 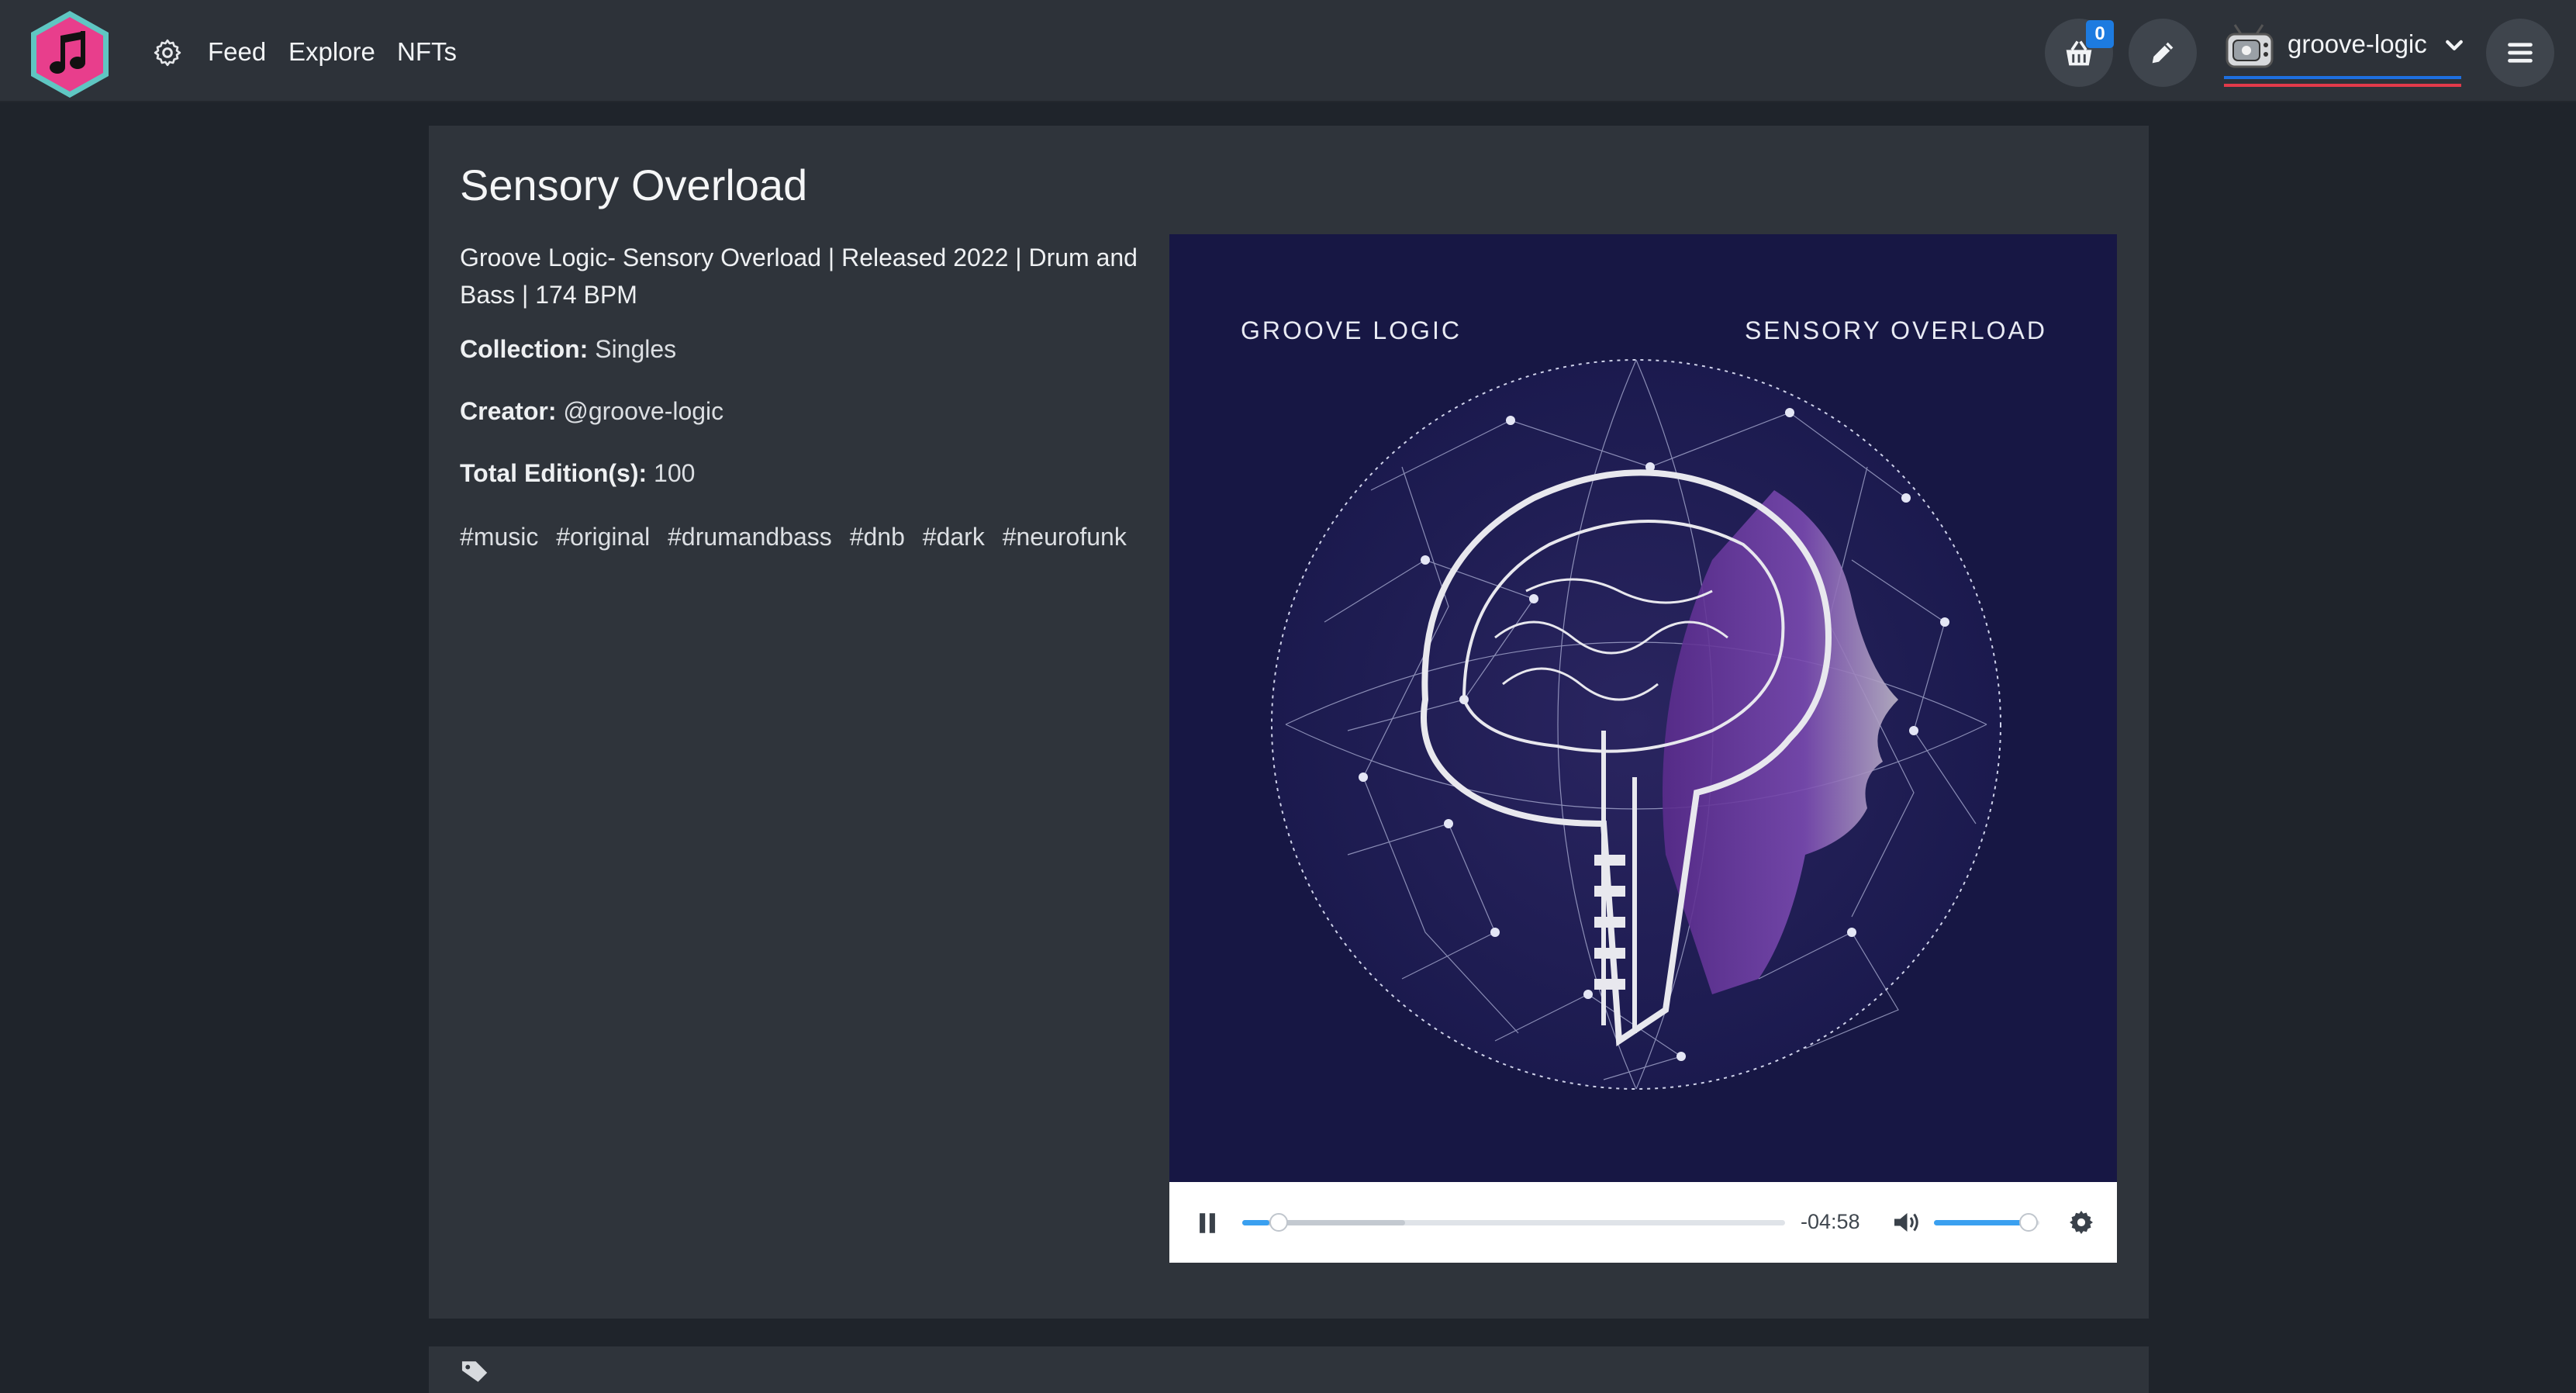 I want to click on nav-link-explore: Explore, so click(x=332, y=52).